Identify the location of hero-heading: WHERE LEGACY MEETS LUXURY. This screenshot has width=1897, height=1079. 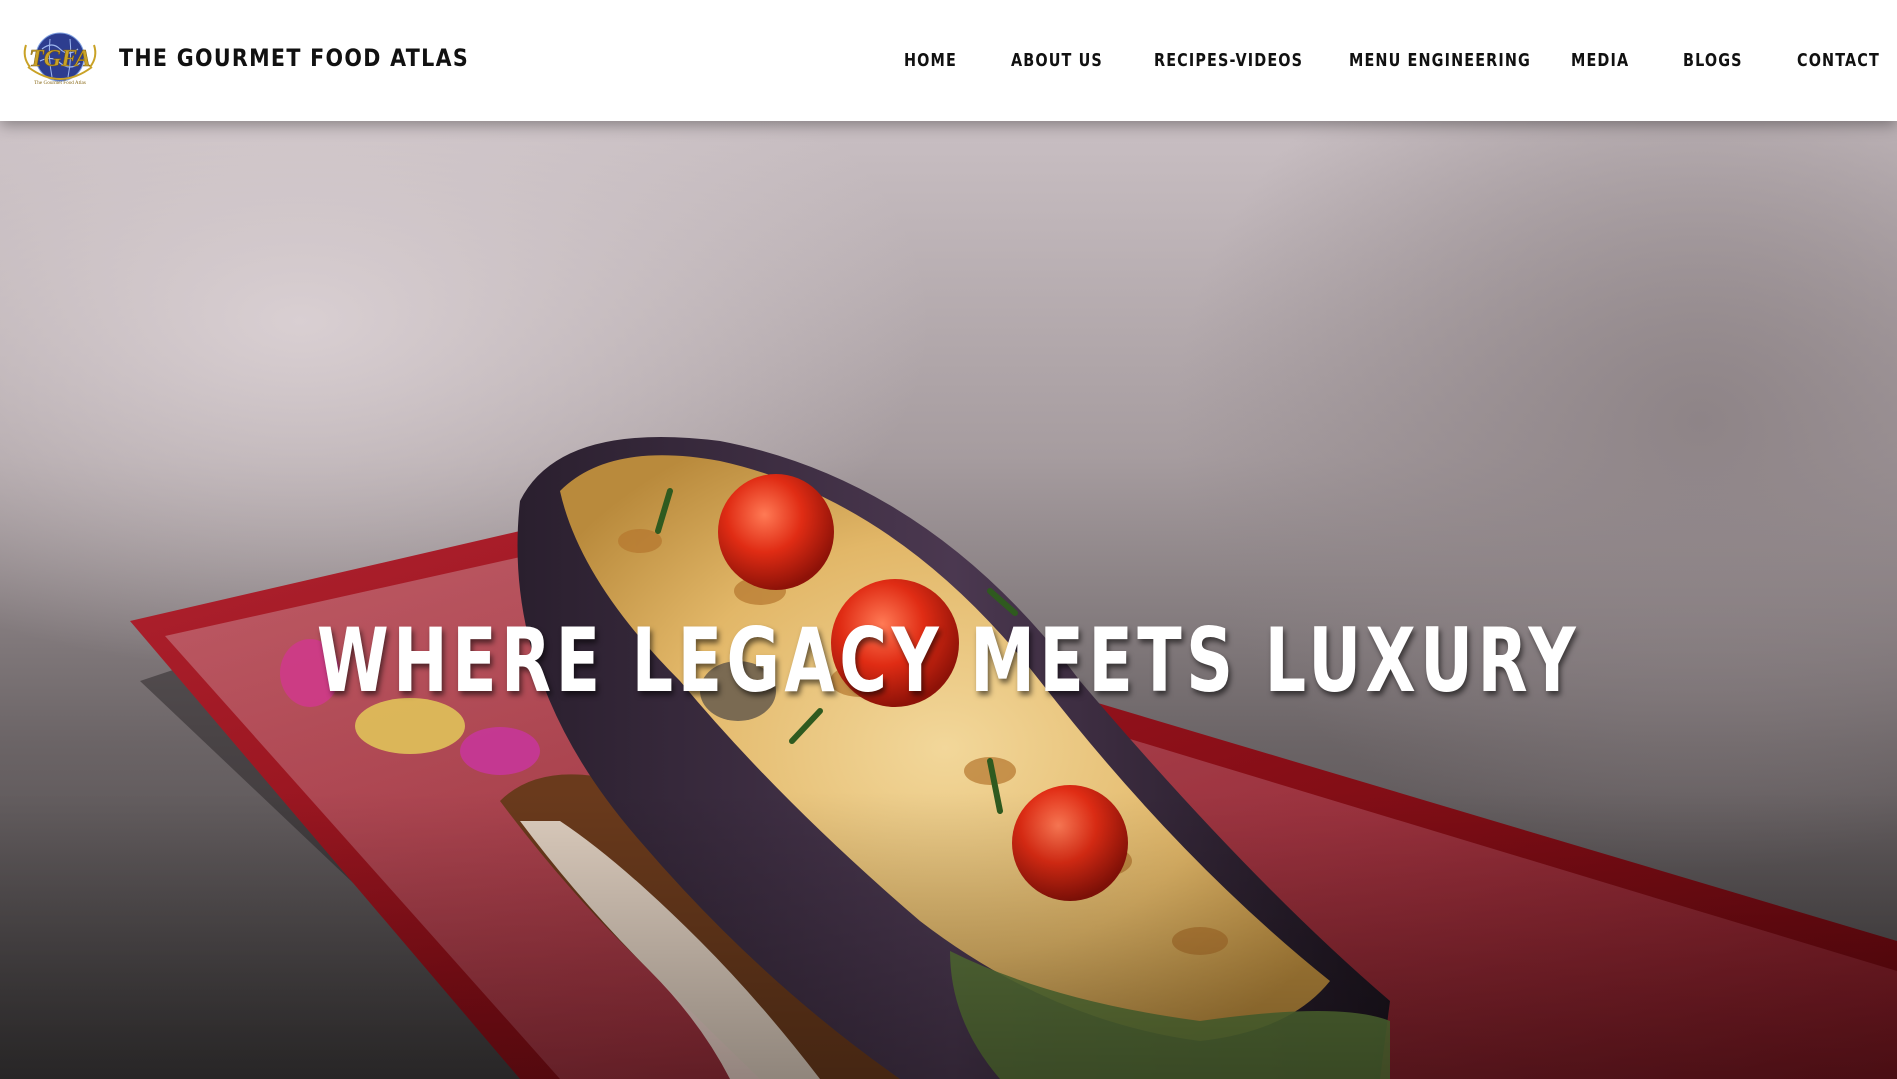
(948, 660).